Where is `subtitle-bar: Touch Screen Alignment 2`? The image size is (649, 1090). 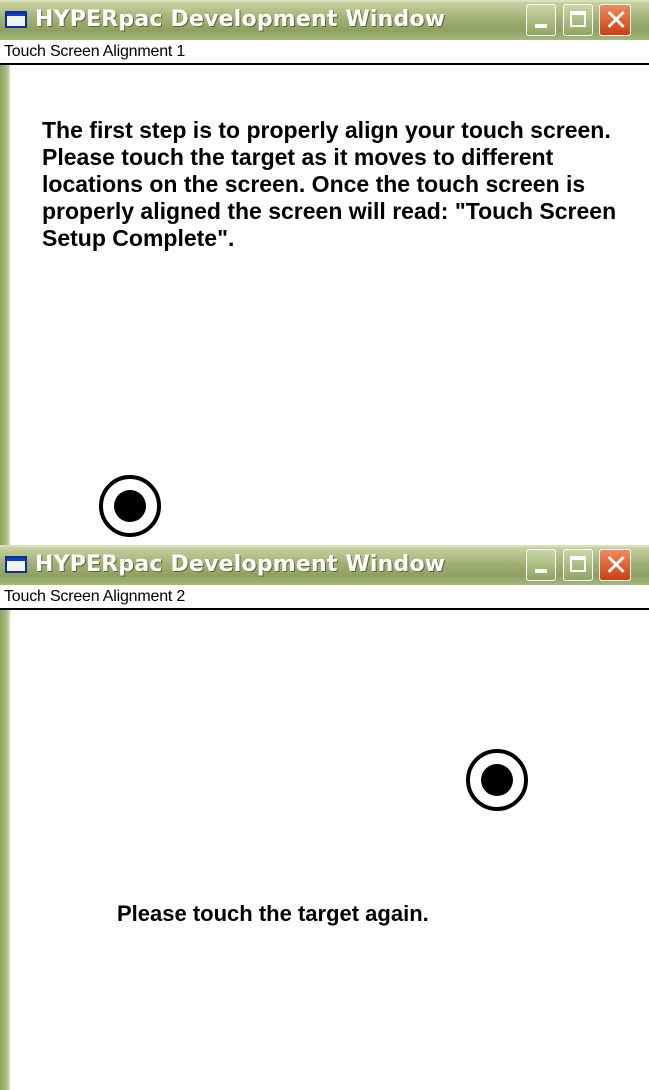 subtitle-bar: Touch Screen Alignment 2 is located at coordinates (324, 597).